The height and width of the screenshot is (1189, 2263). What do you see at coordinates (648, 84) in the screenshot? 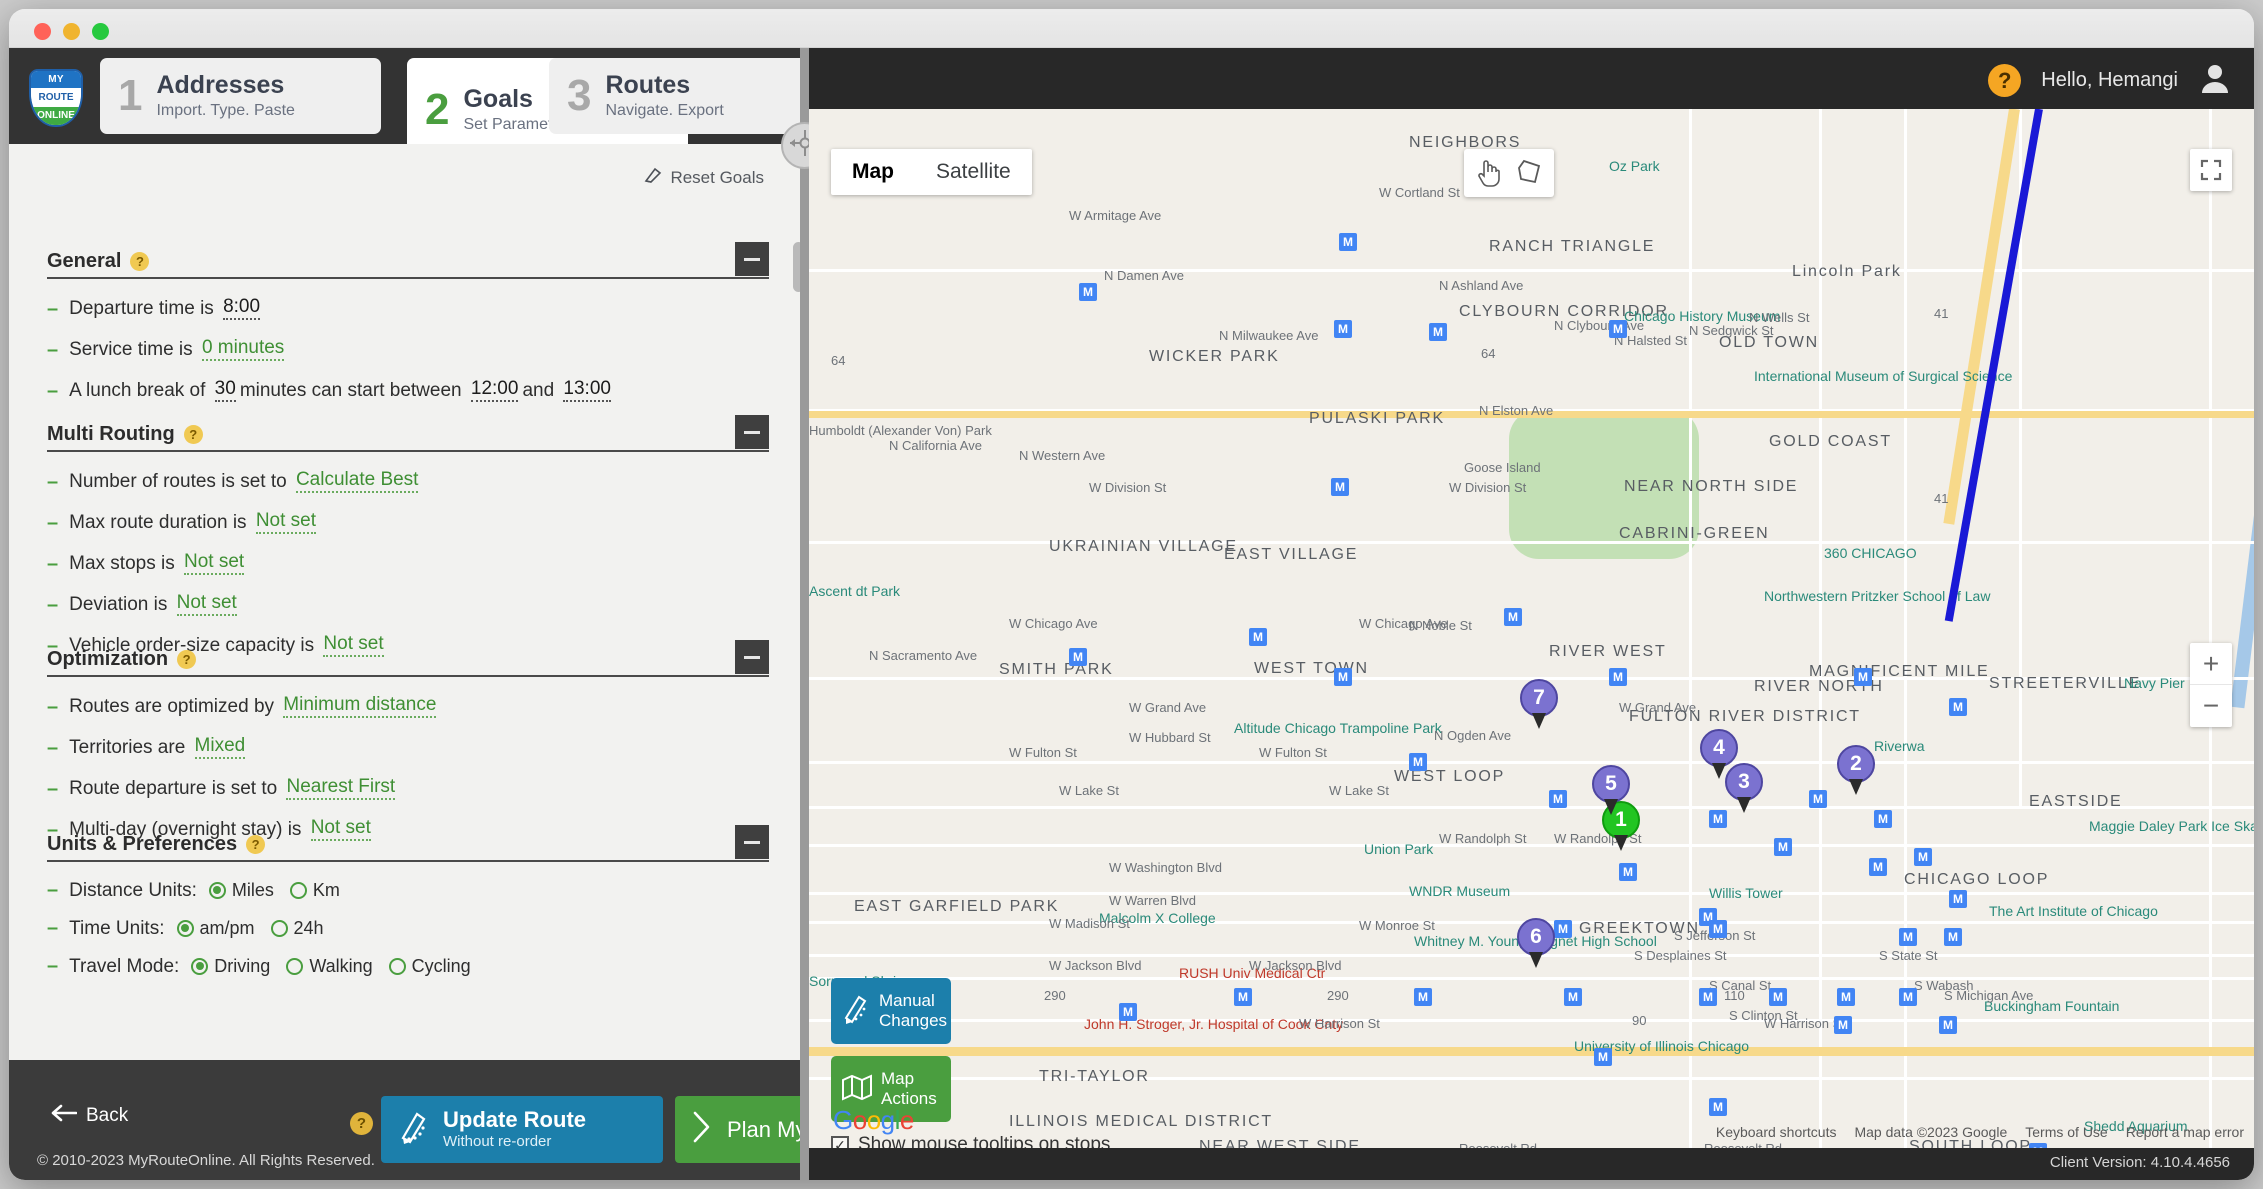
I see `tab-routes-title: Routes` at bounding box center [648, 84].